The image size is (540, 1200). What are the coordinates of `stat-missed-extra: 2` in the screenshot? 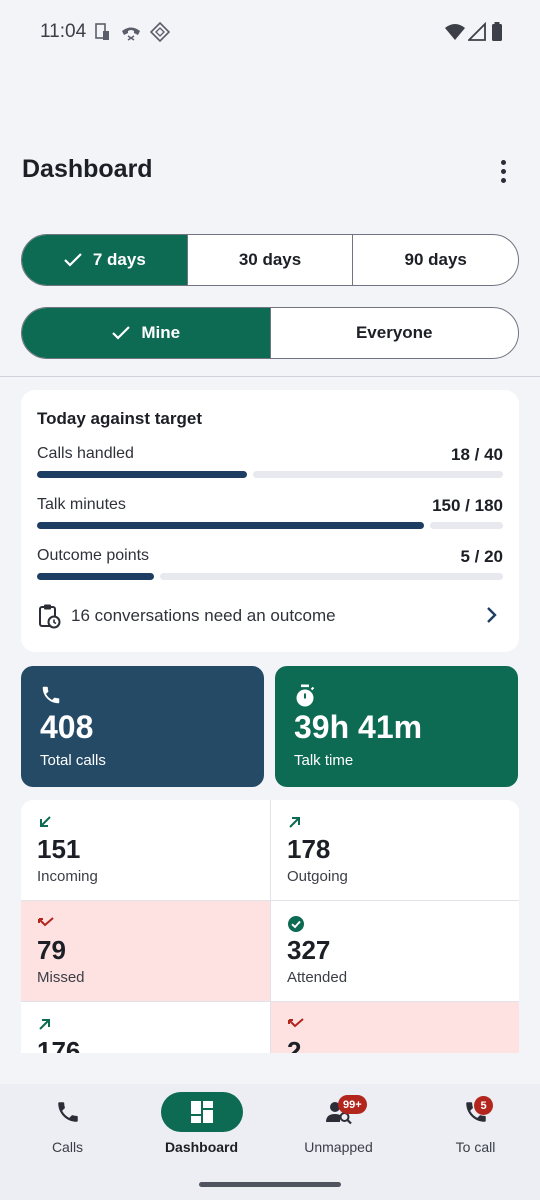 It's located at (394, 1027).